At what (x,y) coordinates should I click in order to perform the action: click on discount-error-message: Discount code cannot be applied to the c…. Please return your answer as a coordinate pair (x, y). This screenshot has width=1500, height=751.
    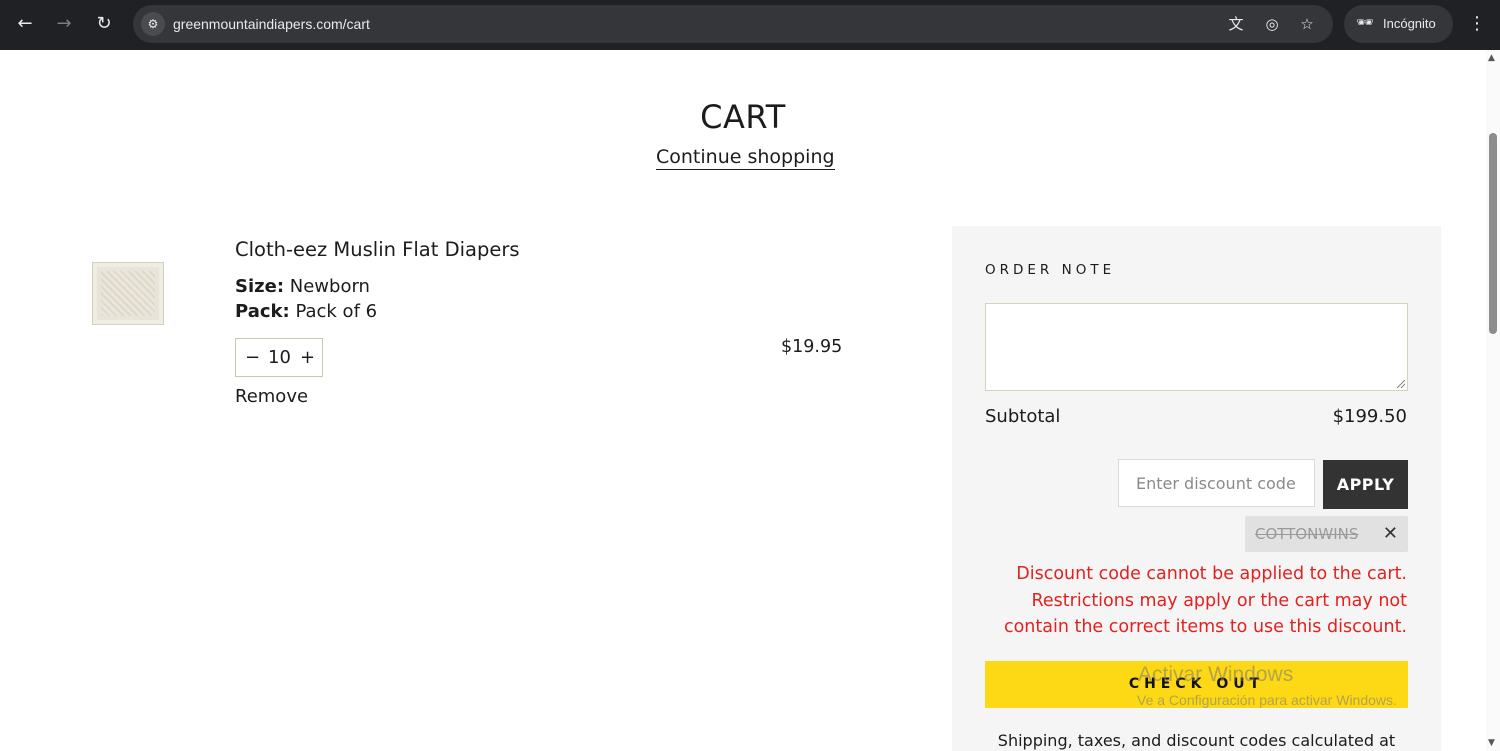
    Looking at the image, I should click on (1205, 600).